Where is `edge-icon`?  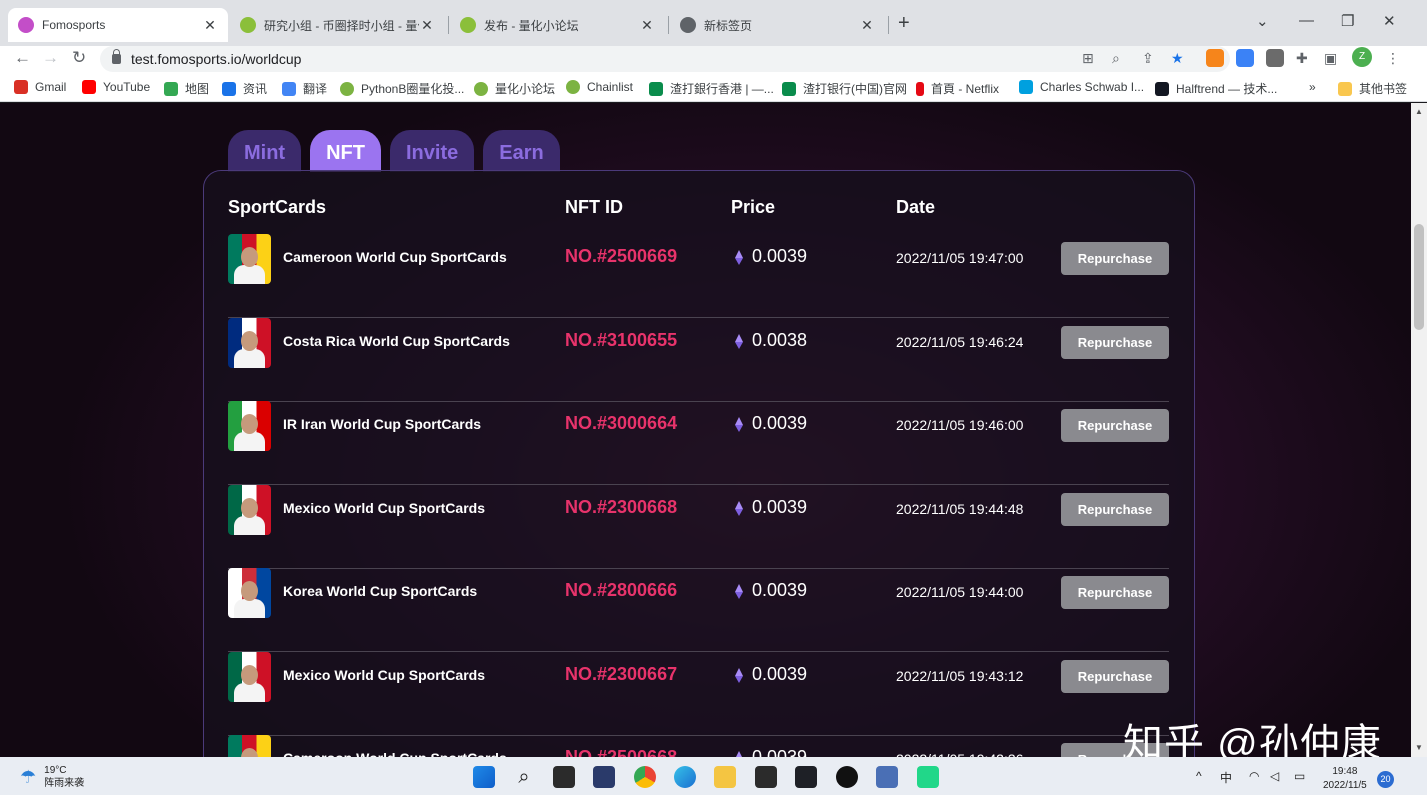 edge-icon is located at coordinates (685, 777).